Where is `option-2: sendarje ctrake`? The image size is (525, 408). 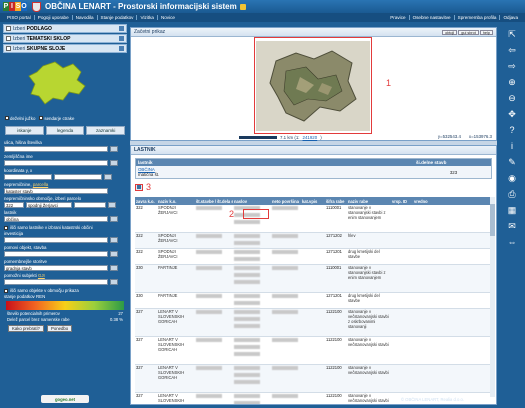
option-2: sendarje ctrake is located at coordinates (56, 118).